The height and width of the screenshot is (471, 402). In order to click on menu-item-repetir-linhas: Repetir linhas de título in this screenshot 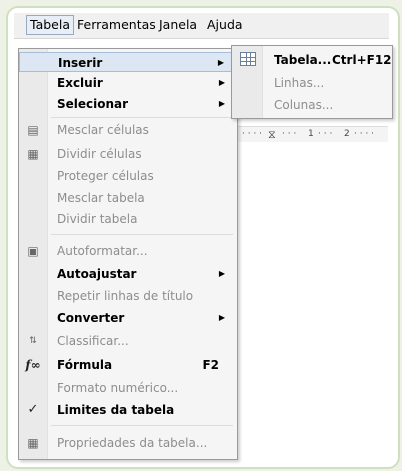, I will do `click(128, 296)`.